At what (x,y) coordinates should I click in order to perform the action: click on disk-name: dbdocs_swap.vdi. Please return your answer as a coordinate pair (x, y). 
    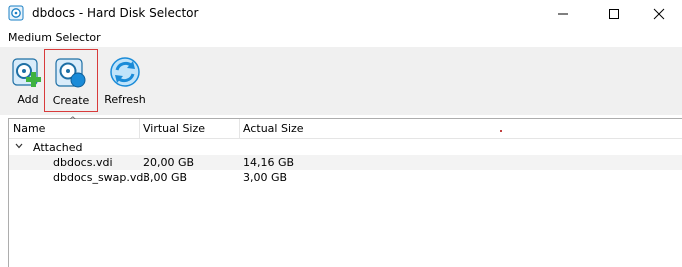
    Looking at the image, I should click on (100, 177).